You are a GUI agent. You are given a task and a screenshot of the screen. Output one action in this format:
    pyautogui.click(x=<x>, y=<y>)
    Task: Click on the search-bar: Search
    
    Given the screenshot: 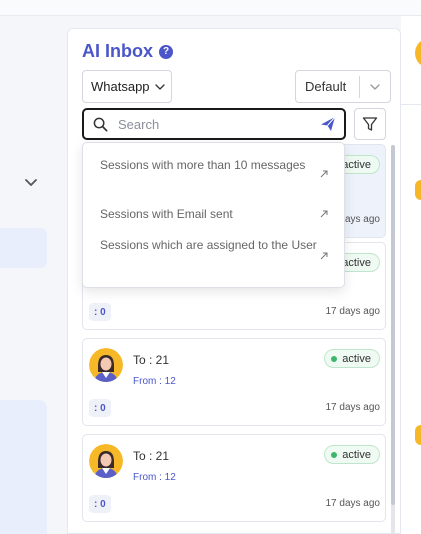 What is the action you would take?
    pyautogui.click(x=214, y=124)
    